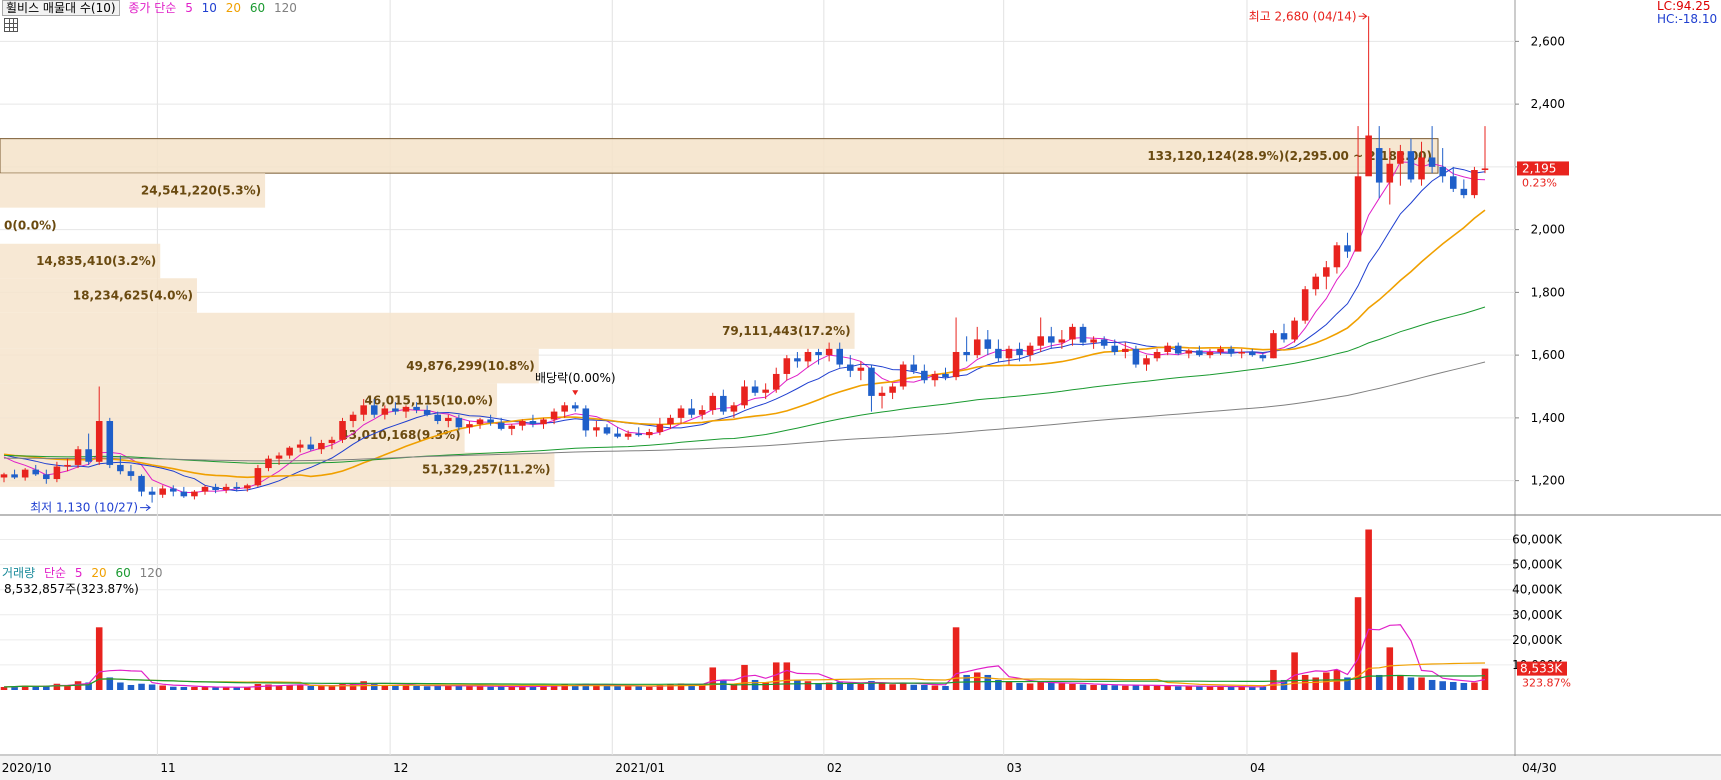  What do you see at coordinates (133, 296) in the screenshot?
I see `volume-profile-label: 18,234,625(4.0%)` at bounding box center [133, 296].